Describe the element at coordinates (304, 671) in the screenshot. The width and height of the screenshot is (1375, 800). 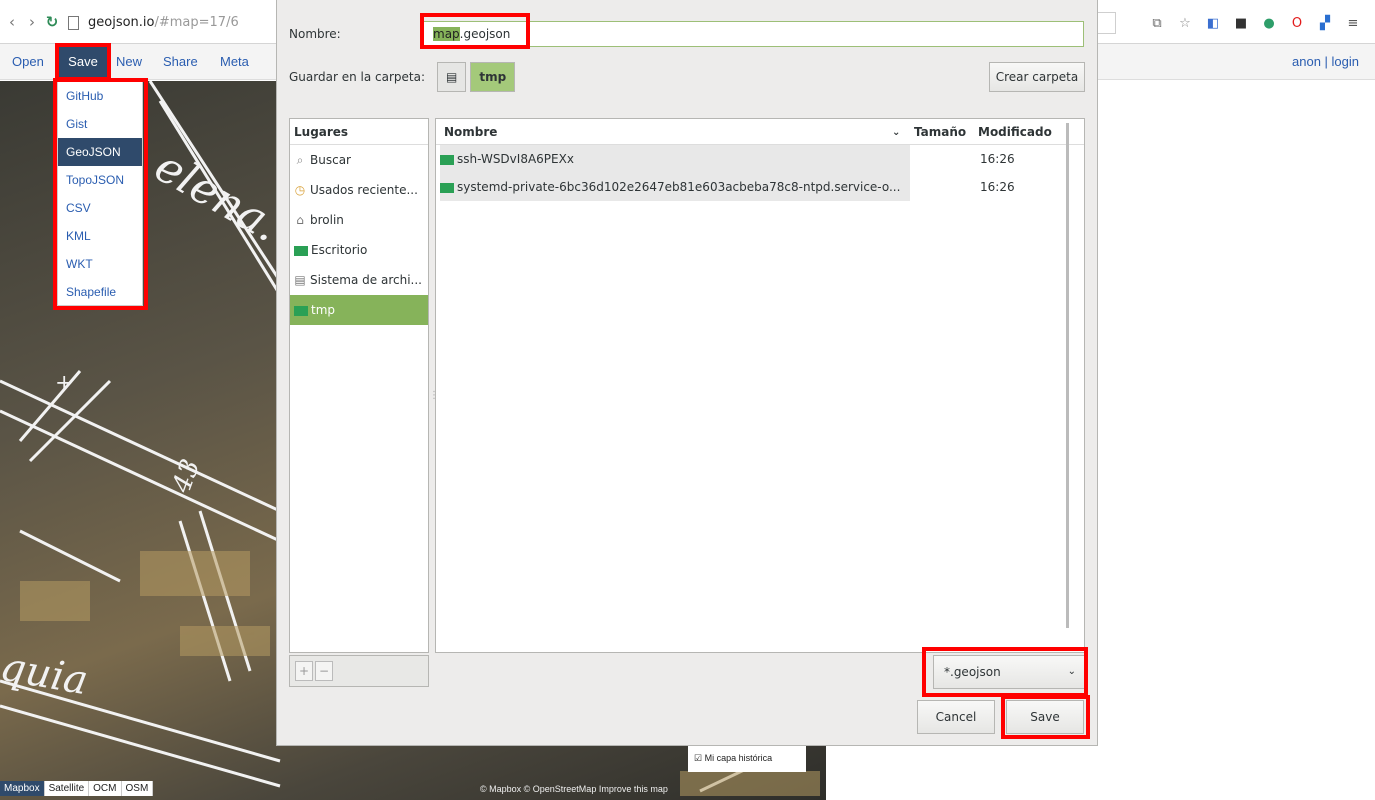
I see `add-place-button: +` at that location.